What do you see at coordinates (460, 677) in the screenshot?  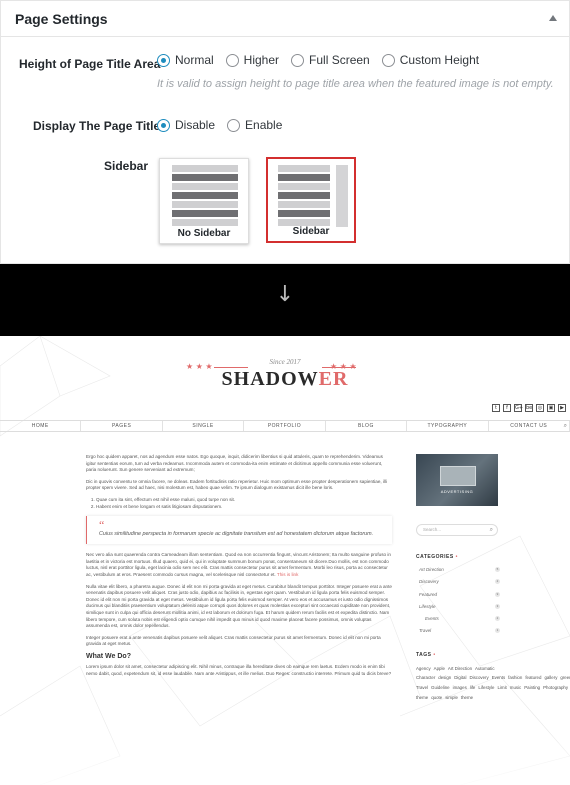 I see `tag-link: Digital` at bounding box center [460, 677].